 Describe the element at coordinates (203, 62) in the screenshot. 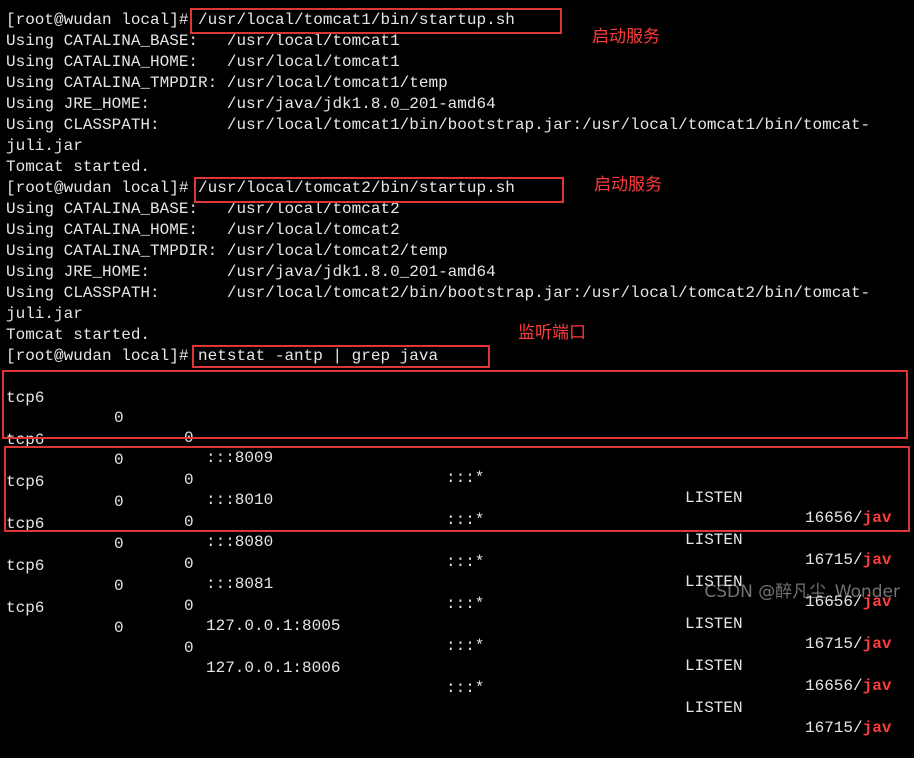

I see `terminal-line: Using CATALINA_HOME: /usr/local/tomcat1` at that location.